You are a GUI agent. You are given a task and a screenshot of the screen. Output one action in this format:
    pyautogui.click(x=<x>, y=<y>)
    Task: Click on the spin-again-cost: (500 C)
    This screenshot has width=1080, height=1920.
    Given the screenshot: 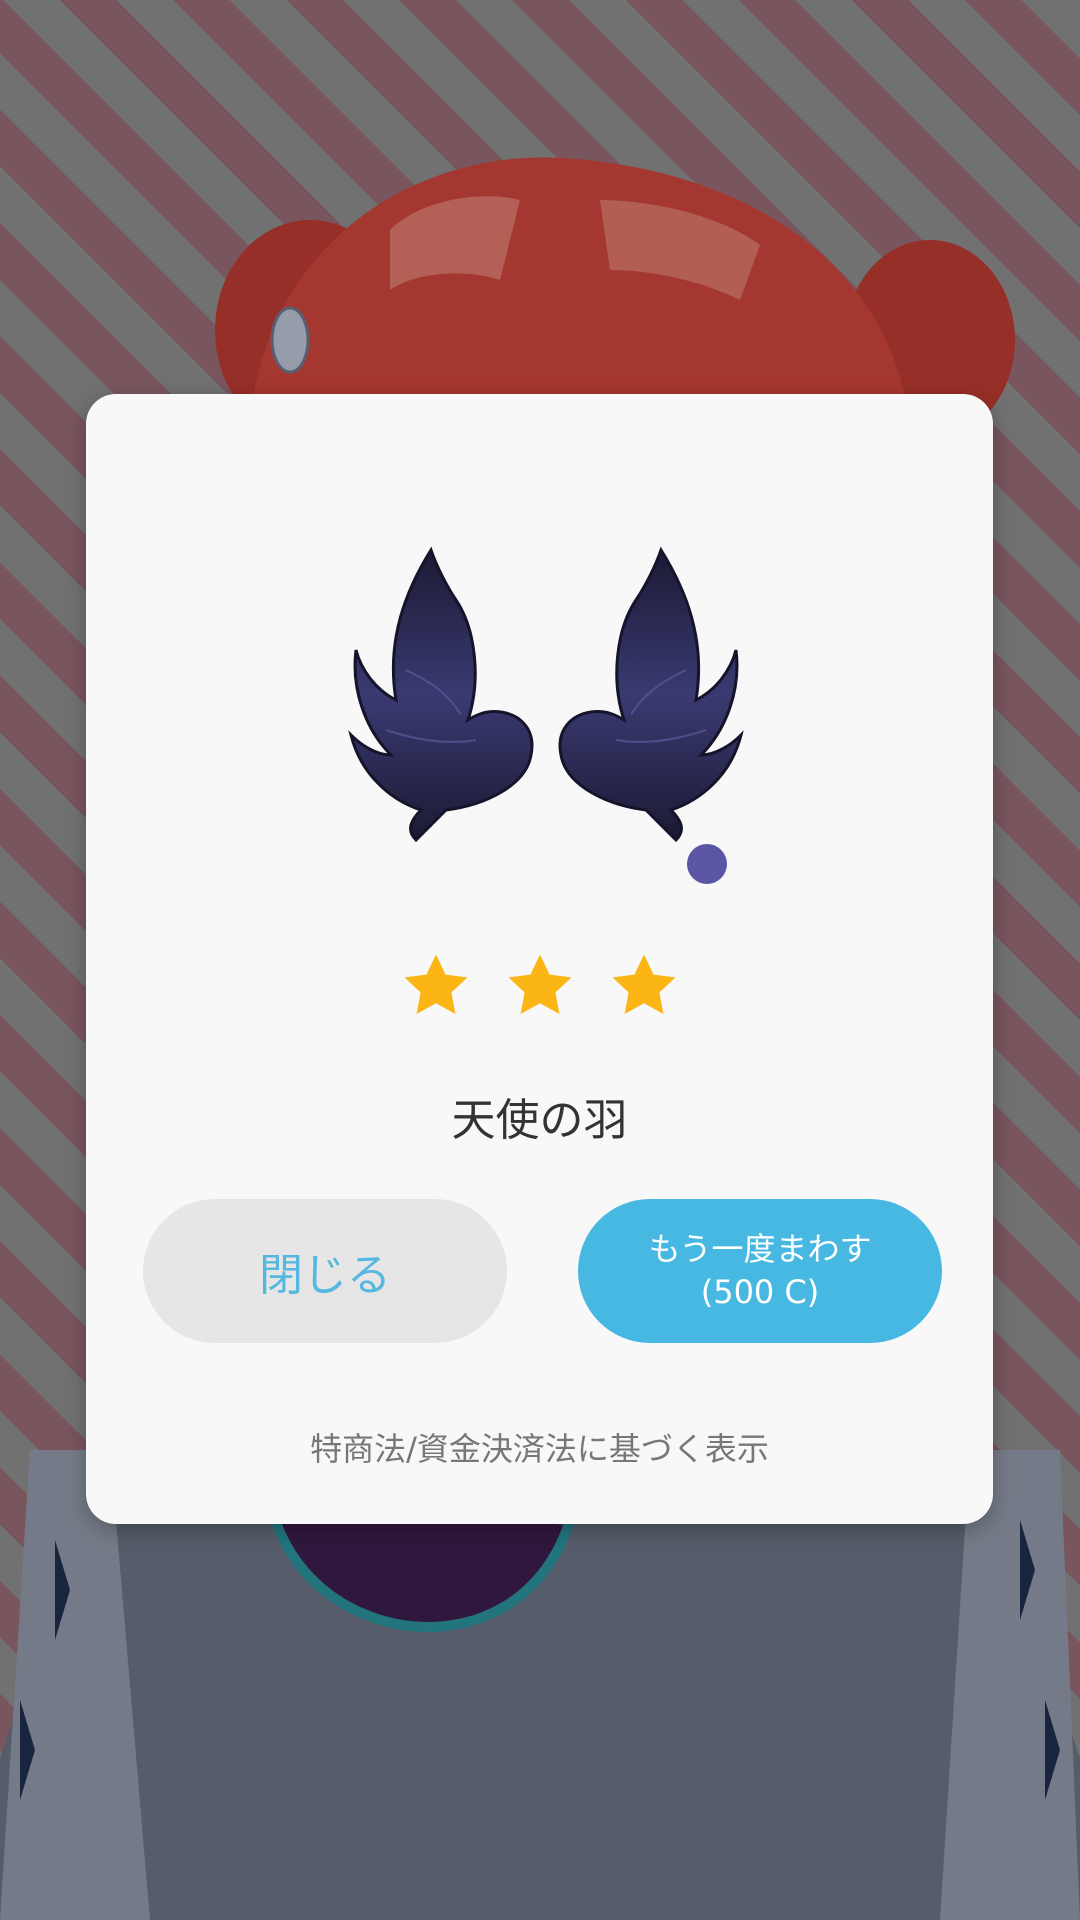 What is the action you would take?
    pyautogui.click(x=760, y=1292)
    